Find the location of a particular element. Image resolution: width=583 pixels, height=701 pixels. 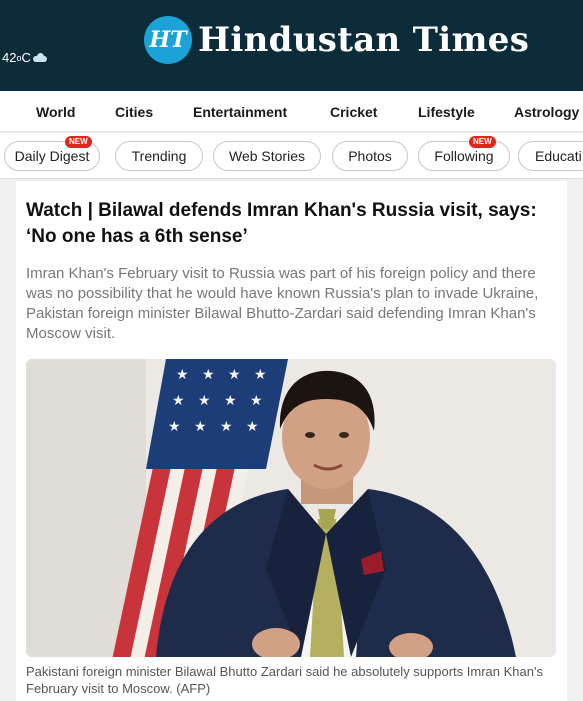

chip-photos: Photos is located at coordinates (370, 156).